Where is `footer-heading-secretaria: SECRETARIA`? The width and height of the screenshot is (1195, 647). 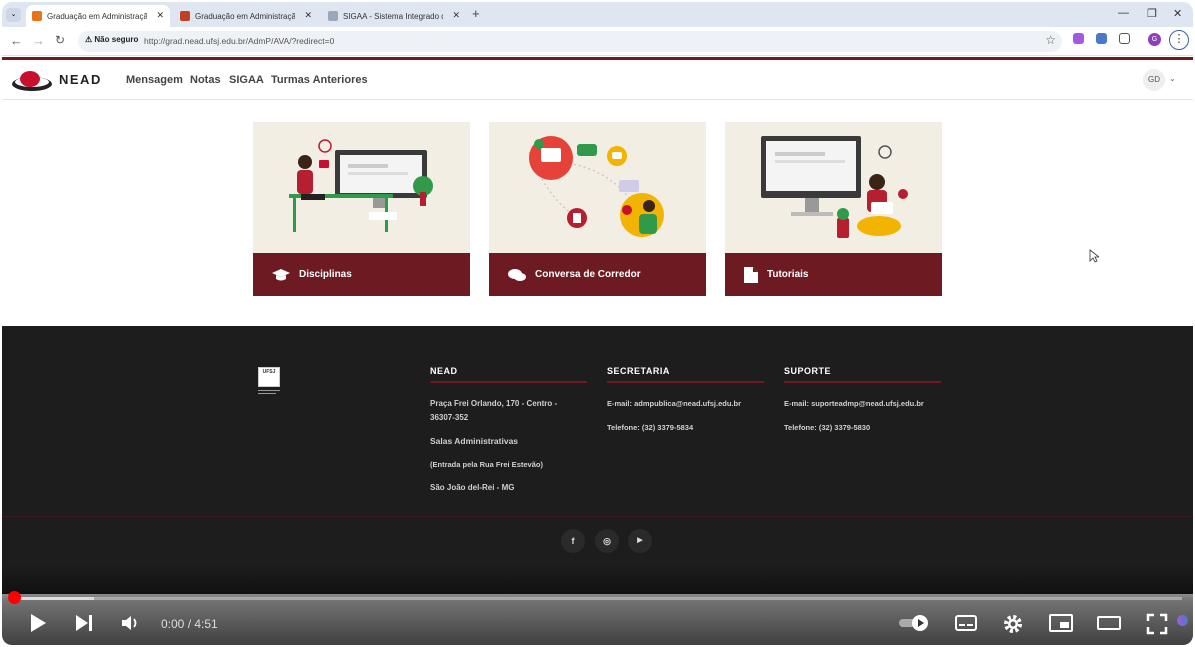 footer-heading-secretaria: SECRETARIA is located at coordinates (638, 371).